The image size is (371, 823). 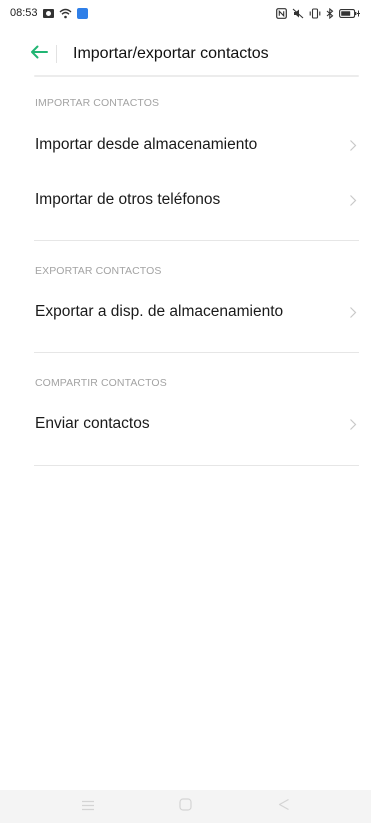 I want to click on system-nav-bar, so click(x=185, y=806).